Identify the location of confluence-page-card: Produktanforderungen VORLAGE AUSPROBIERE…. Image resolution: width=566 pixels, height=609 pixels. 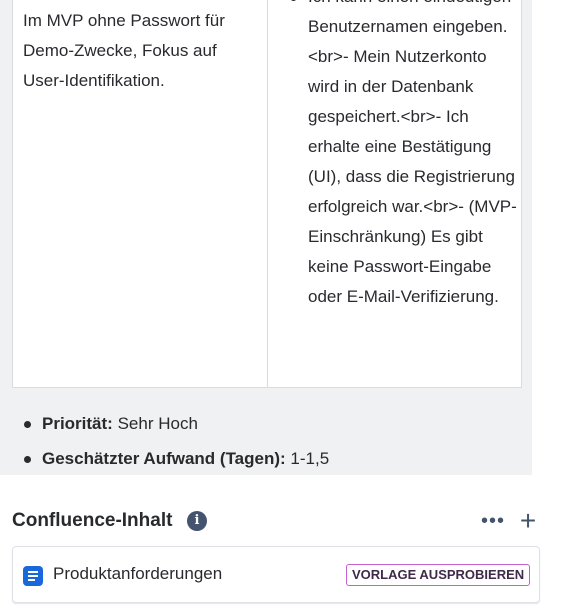
(276, 574).